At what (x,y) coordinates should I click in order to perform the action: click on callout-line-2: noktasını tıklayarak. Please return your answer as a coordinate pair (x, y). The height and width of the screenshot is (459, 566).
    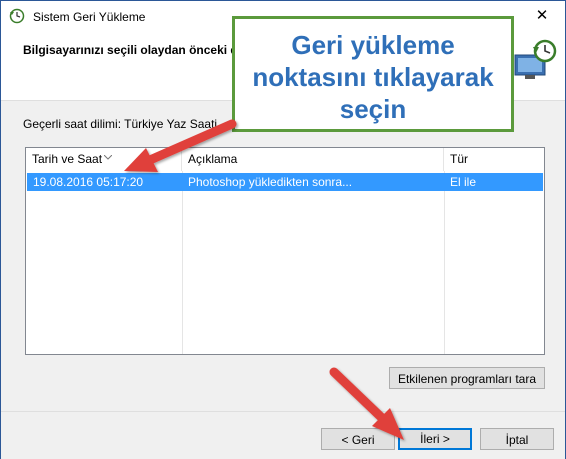
    Looking at the image, I should click on (373, 77).